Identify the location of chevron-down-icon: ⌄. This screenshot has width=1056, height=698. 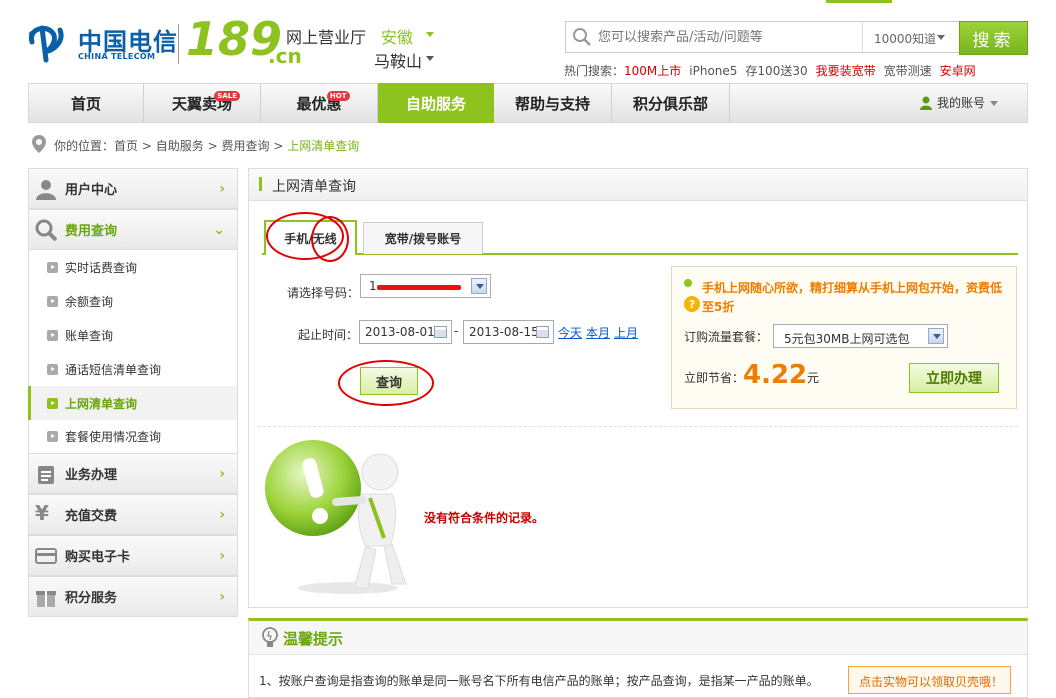
(219, 229).